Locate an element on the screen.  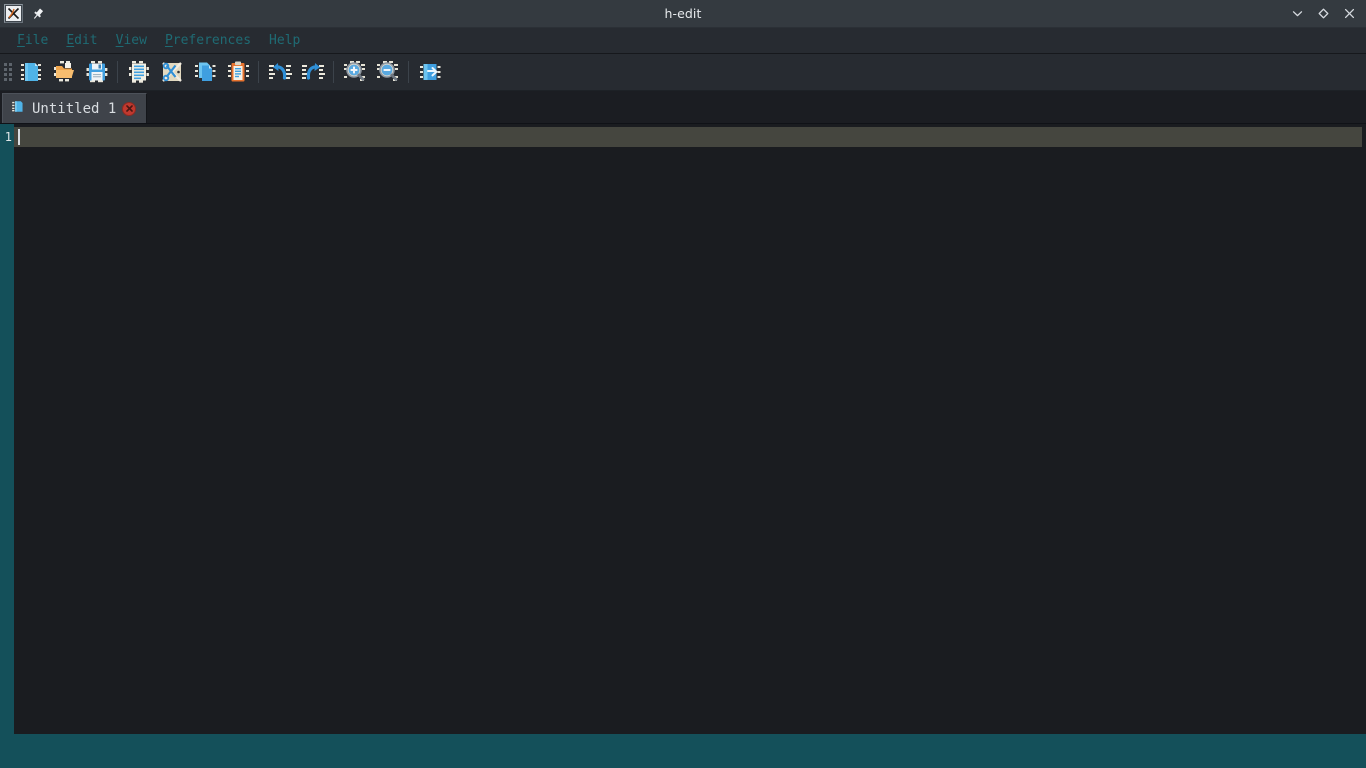
magnifier-minus-icon is located at coordinates (387, 71).